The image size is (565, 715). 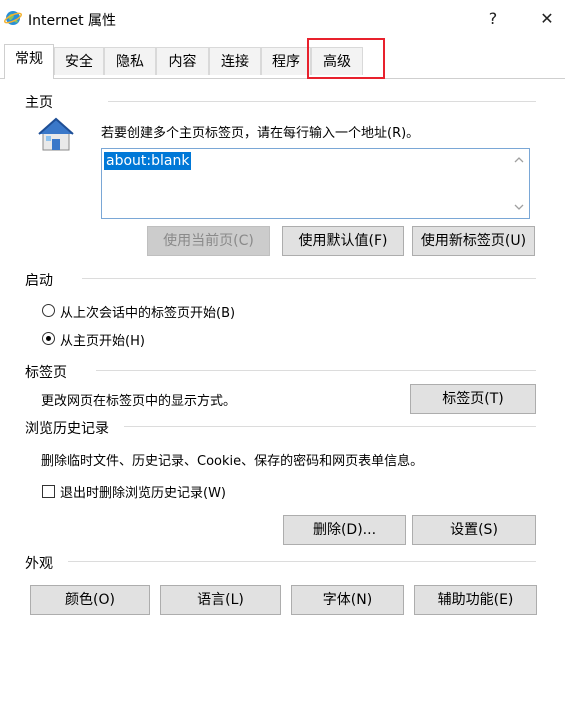 I want to click on tab-security: 安全, so click(x=79, y=61).